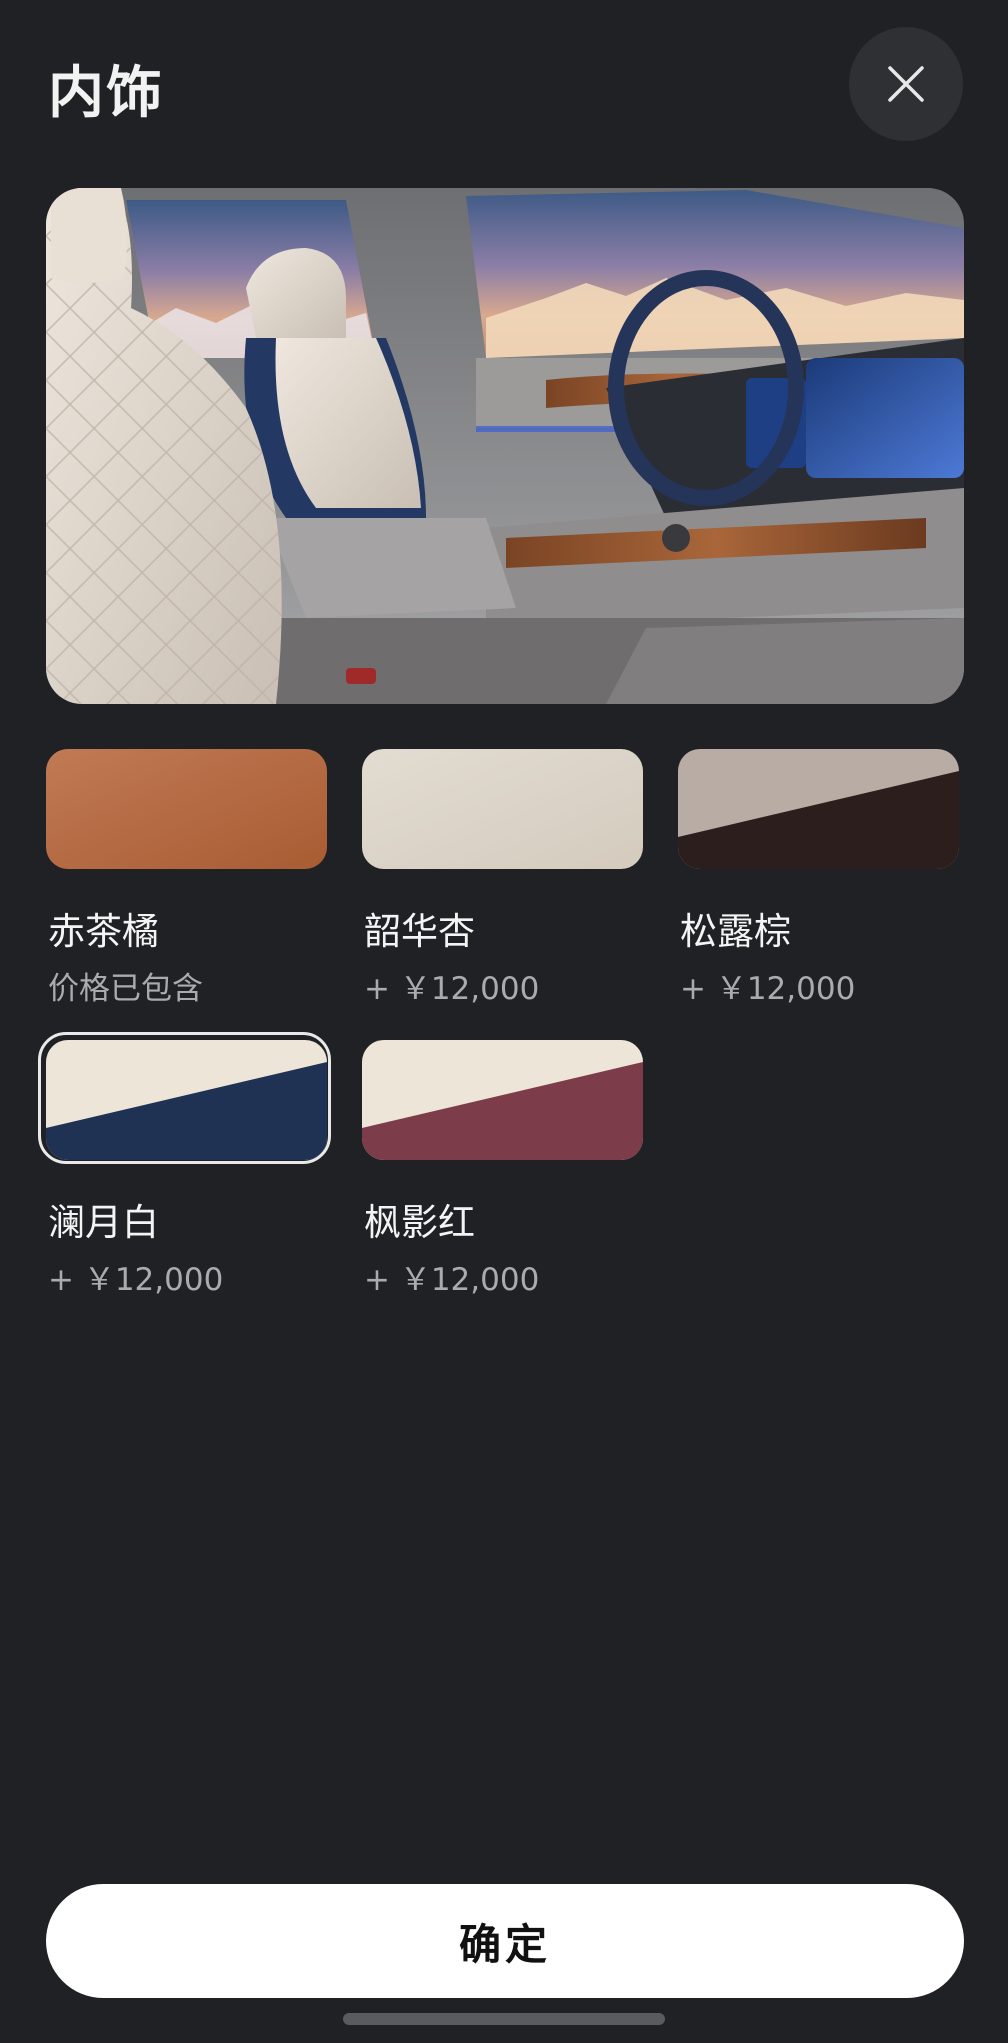  I want to click on swatch-price: 价格已包含, so click(125, 989).